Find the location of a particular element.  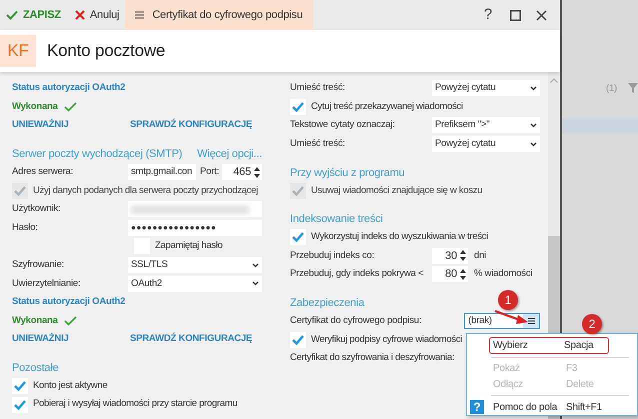

maximize-icon is located at coordinates (515, 15).